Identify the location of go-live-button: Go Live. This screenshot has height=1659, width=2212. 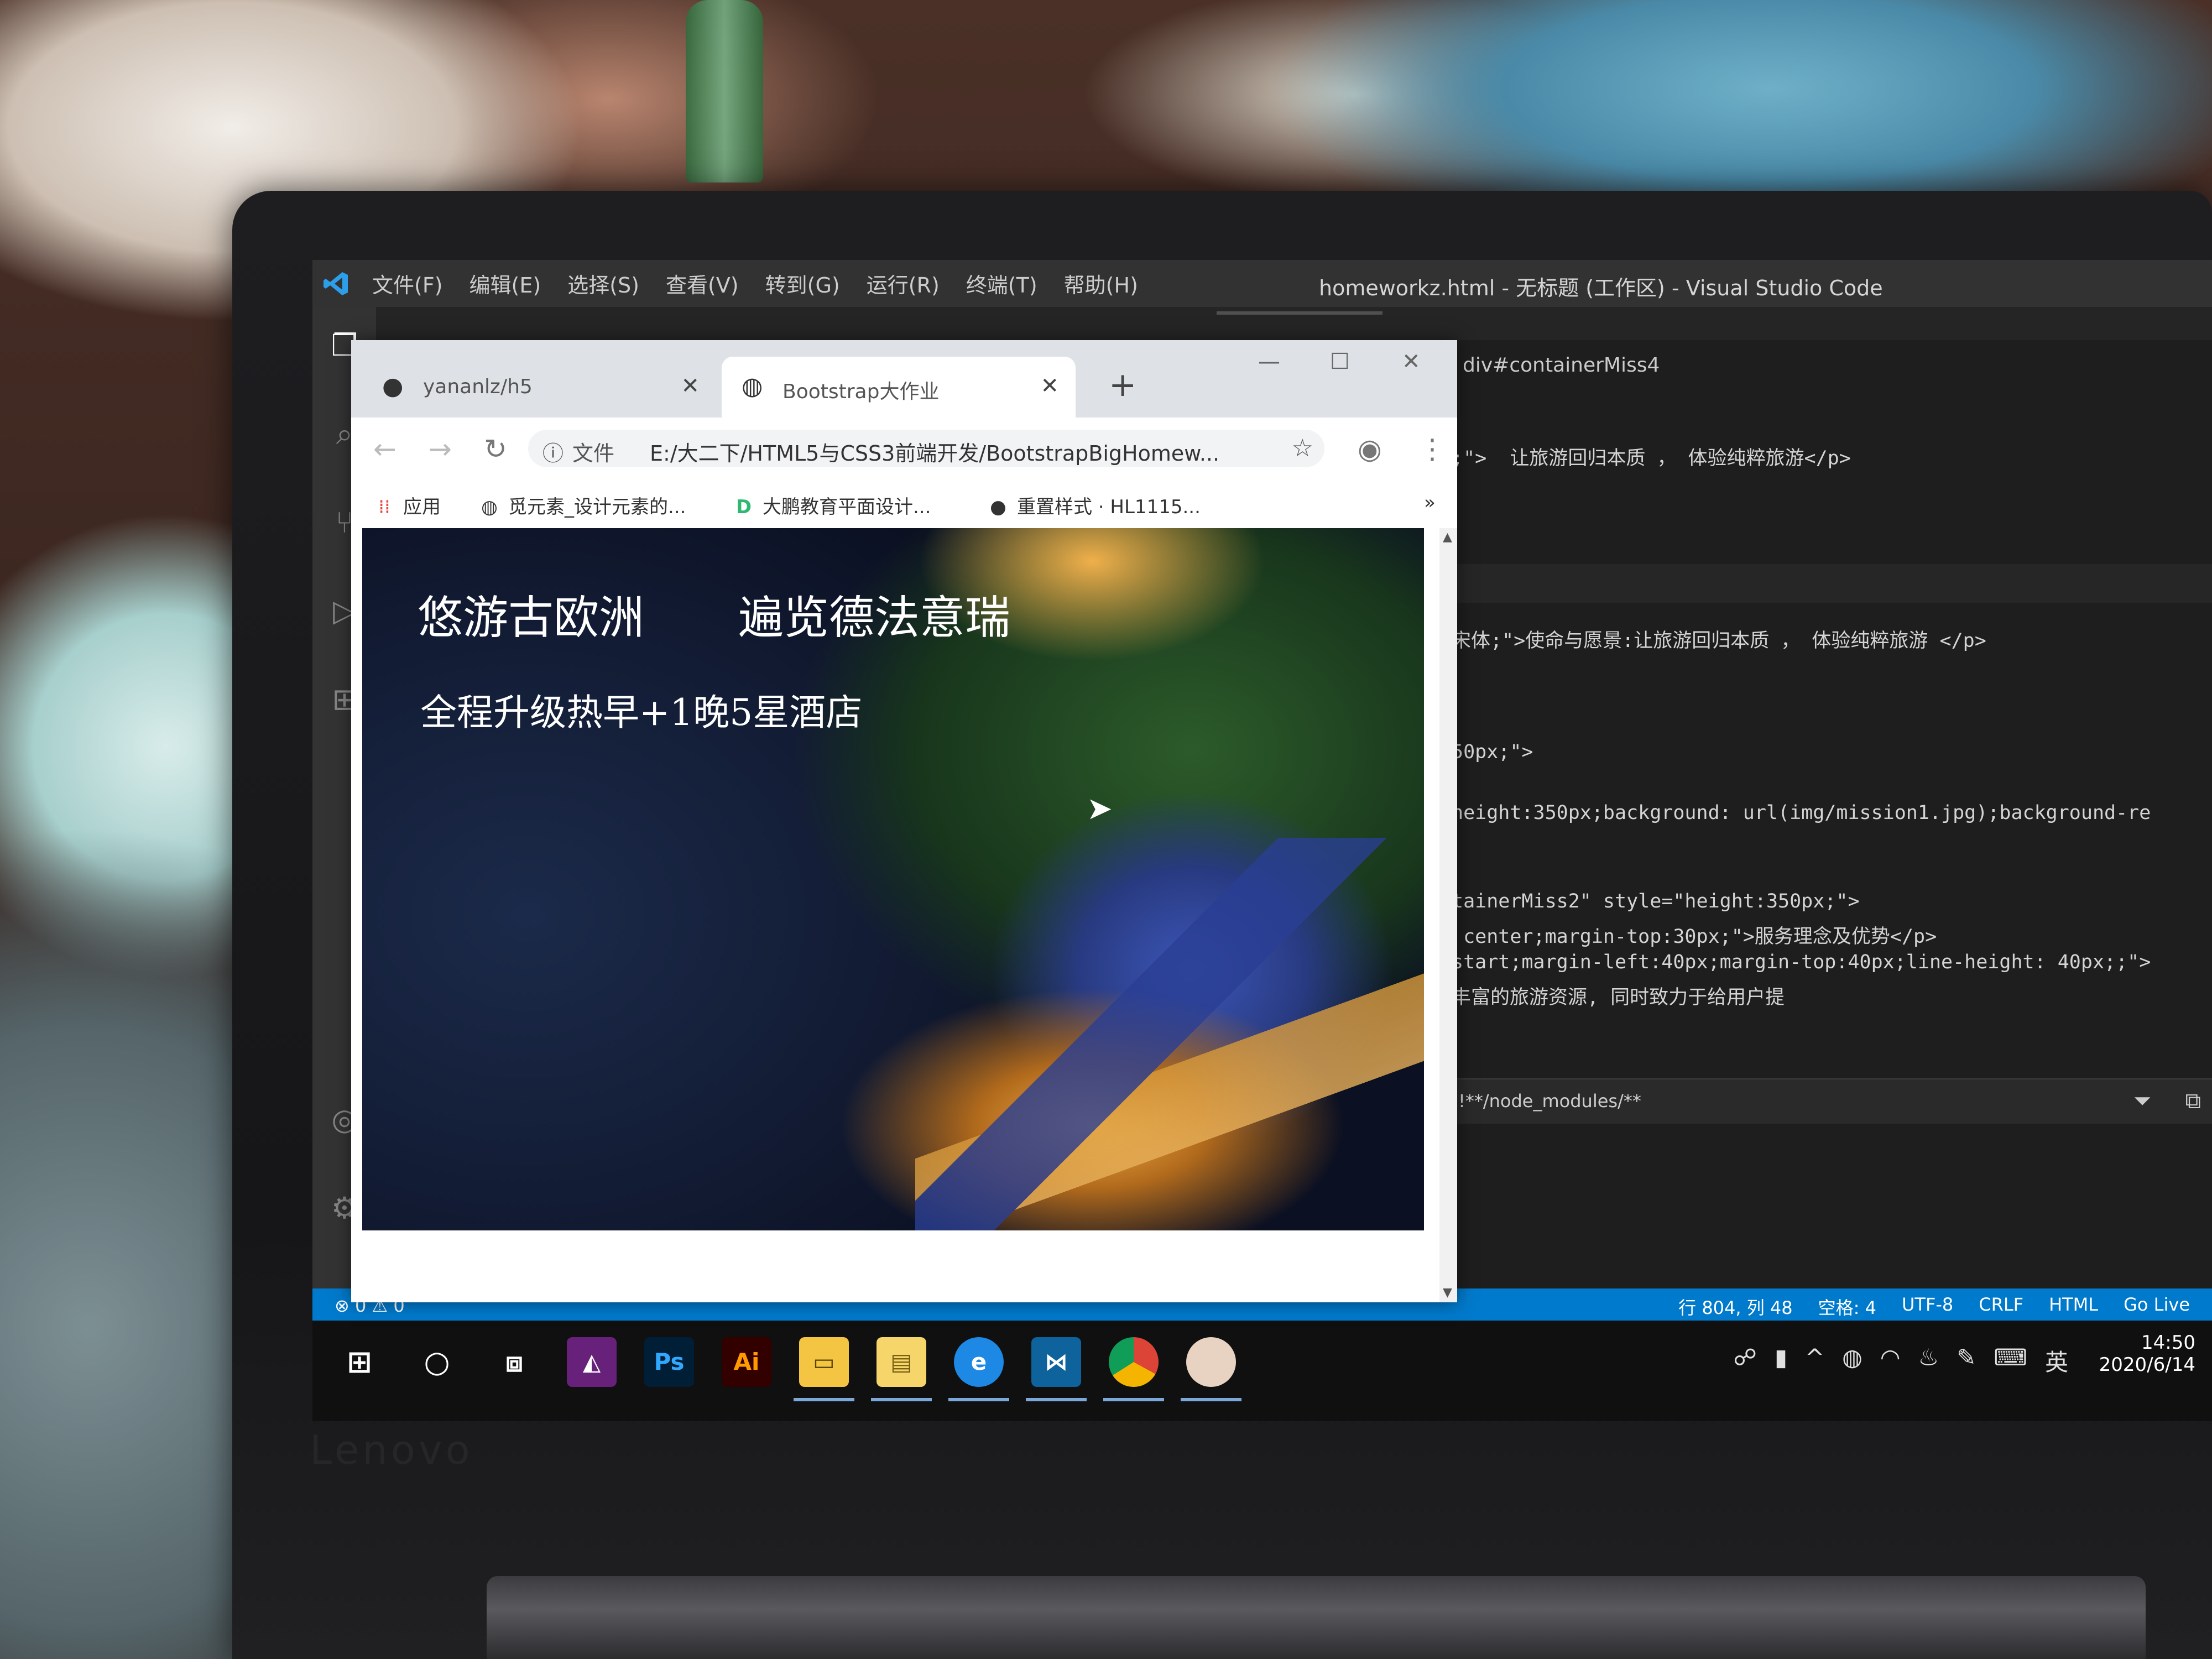
(2157, 1306).